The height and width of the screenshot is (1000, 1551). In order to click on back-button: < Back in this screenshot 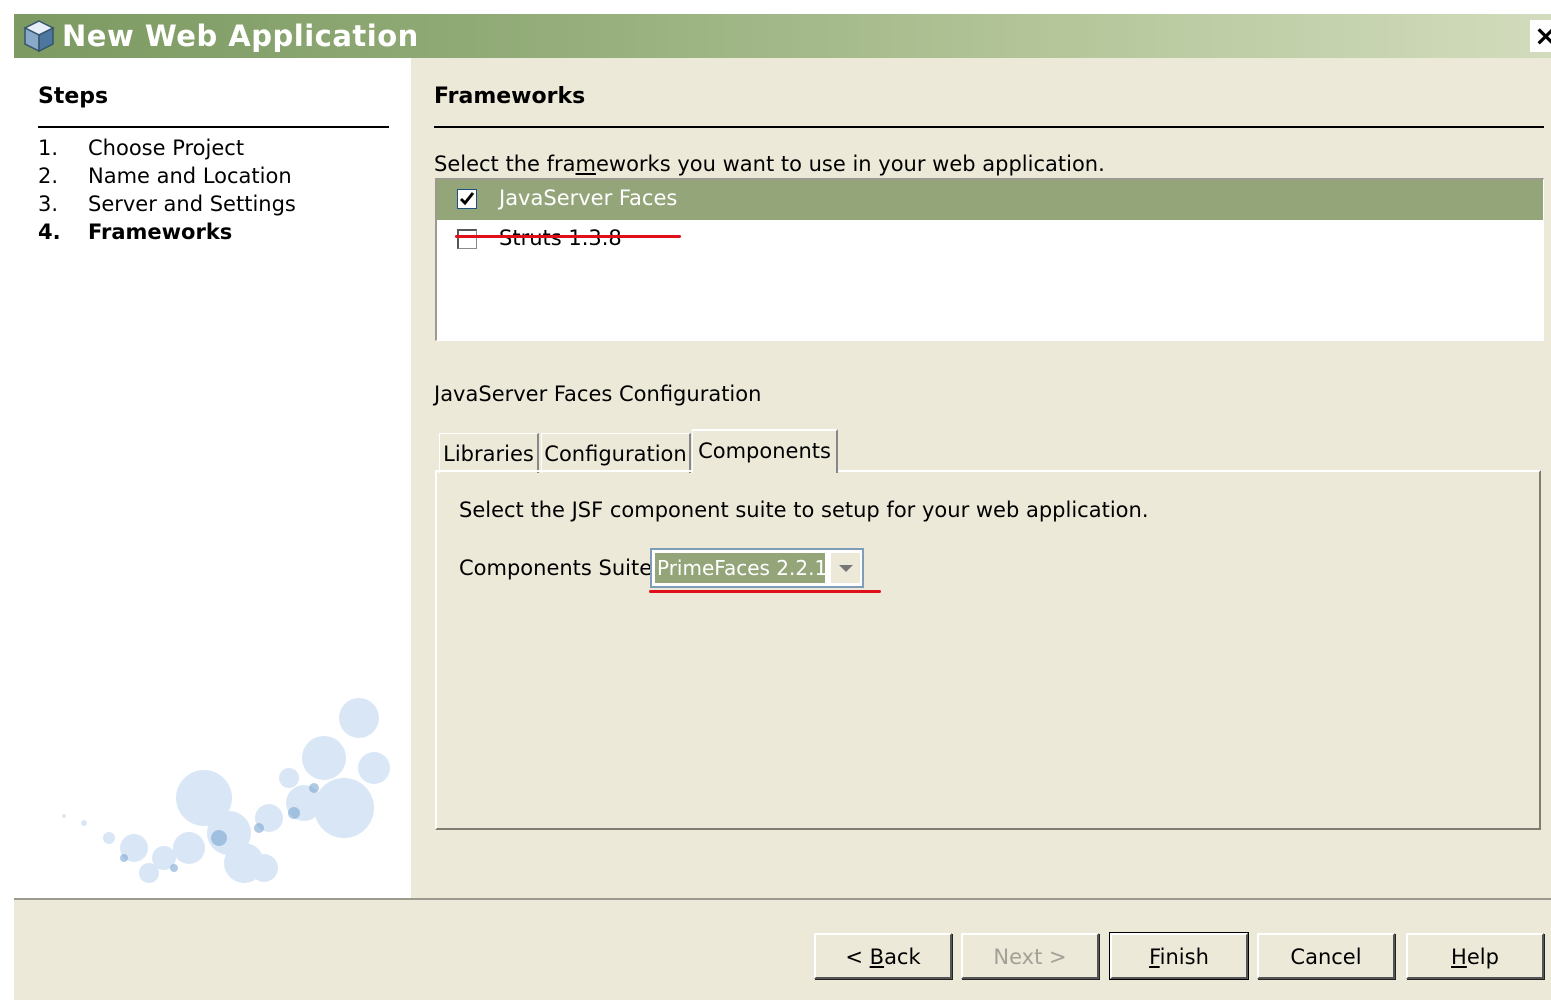, I will do `click(883, 956)`.